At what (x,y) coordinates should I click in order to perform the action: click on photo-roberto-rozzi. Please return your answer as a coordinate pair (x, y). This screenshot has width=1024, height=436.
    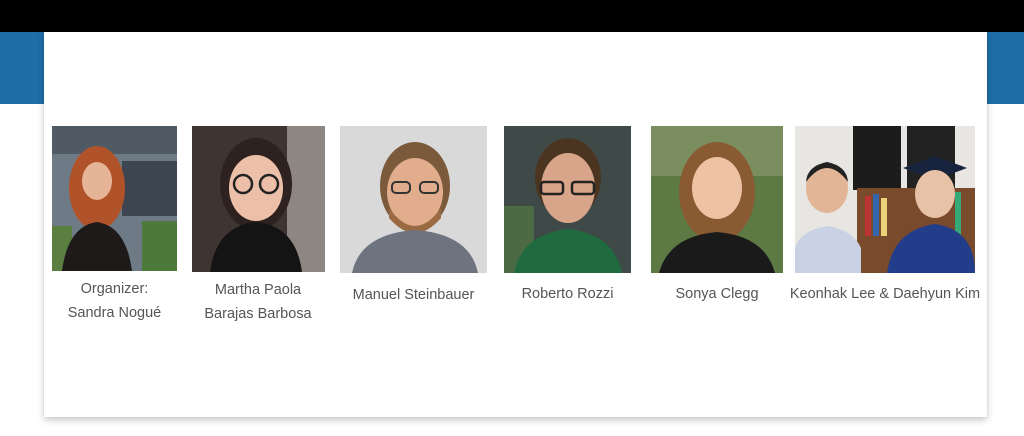
    Looking at the image, I should click on (567, 199).